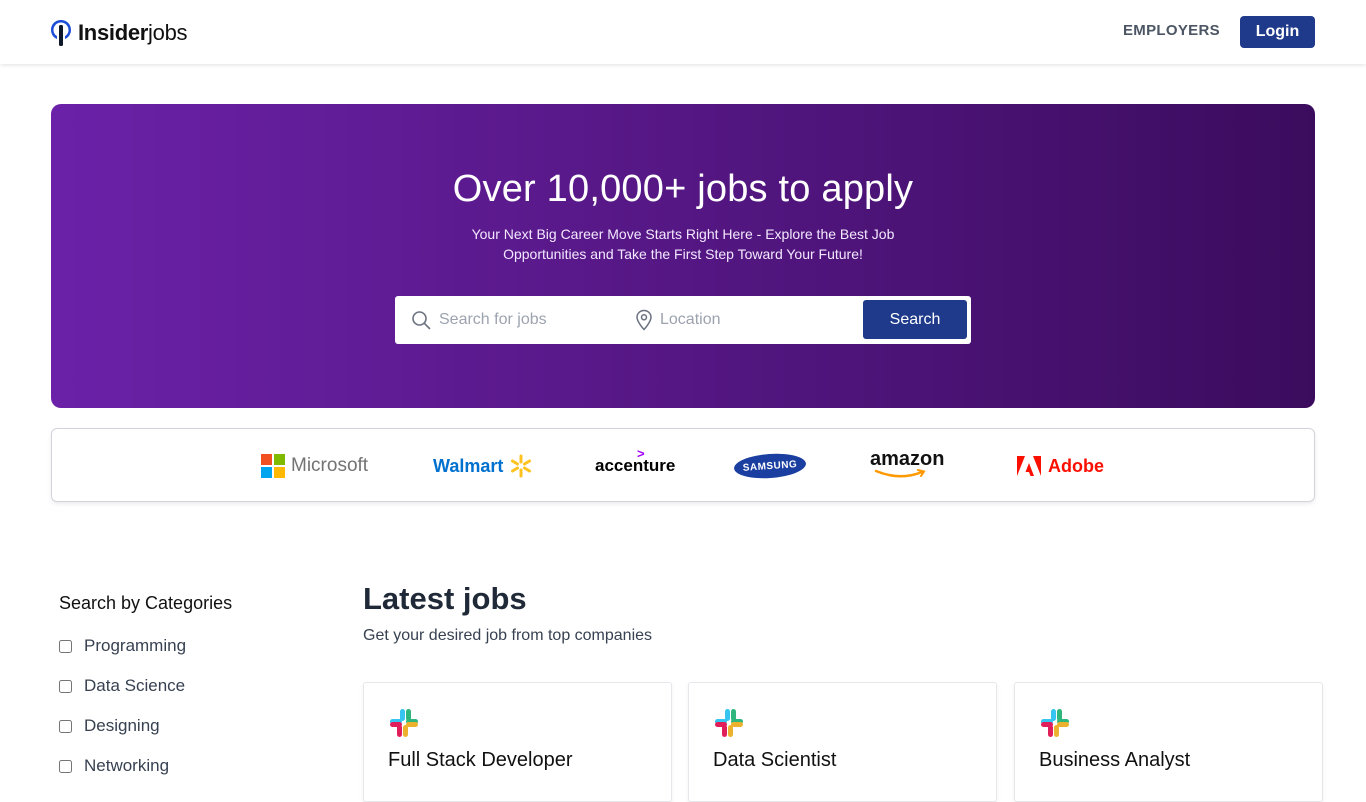 Image resolution: width=1366 pixels, height=802 pixels. I want to click on amazon-smile-icon, so click(900, 473).